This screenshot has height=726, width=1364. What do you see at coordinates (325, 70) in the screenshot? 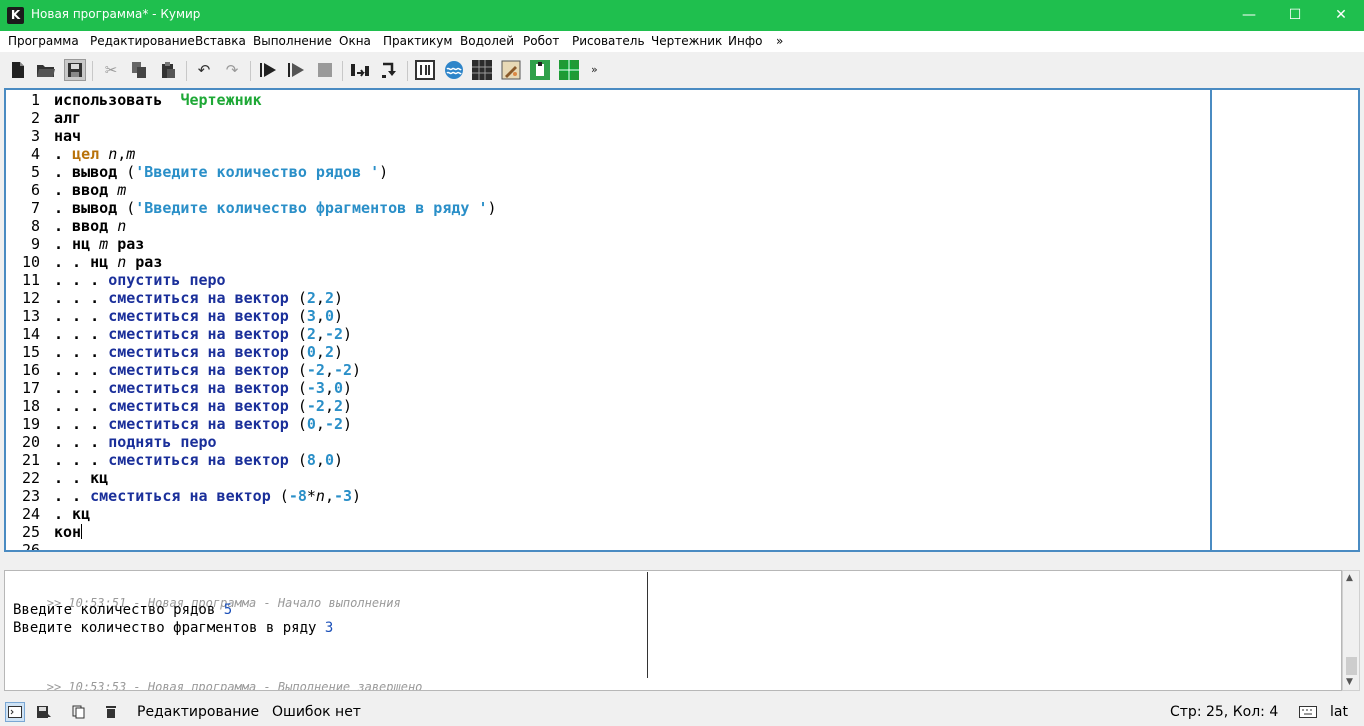
I see `stop-icon` at bounding box center [325, 70].